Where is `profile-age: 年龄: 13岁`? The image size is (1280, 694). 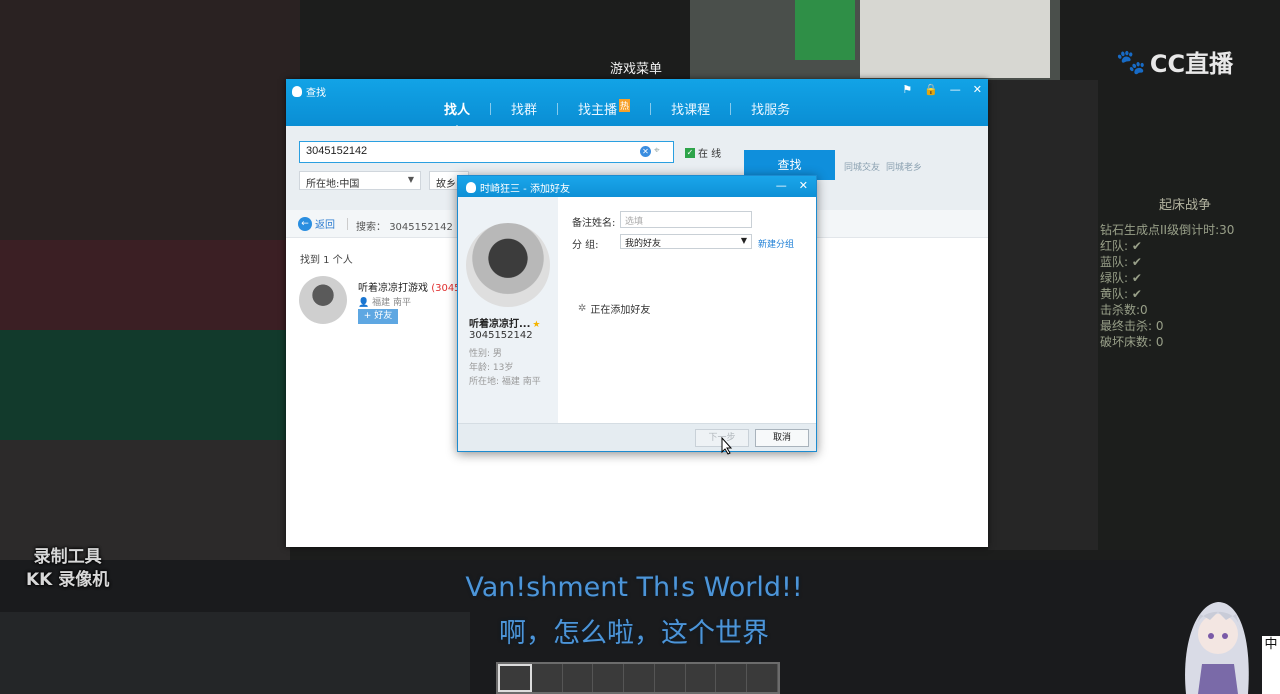 profile-age: 年龄: 13岁 is located at coordinates (491, 368).